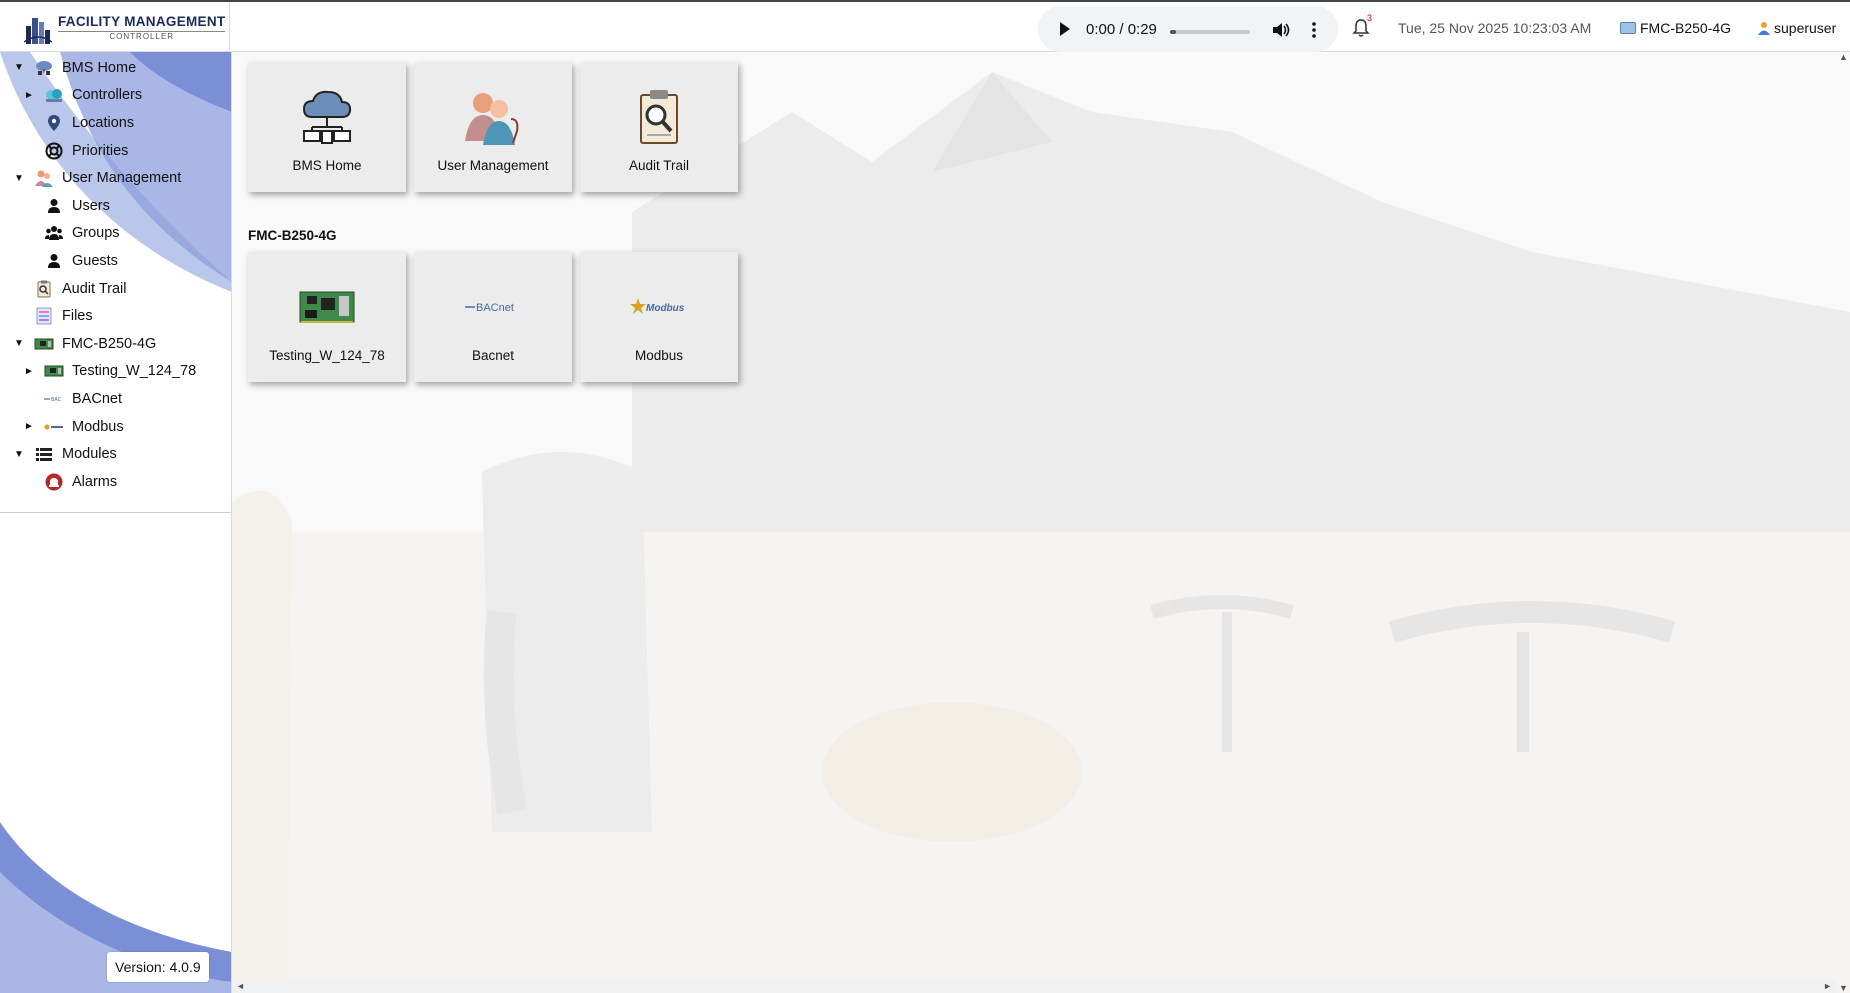 Image resolution: width=1850 pixels, height=993 pixels. What do you see at coordinates (158, 967) in the screenshot?
I see `version-label: Version: 4.0.9` at bounding box center [158, 967].